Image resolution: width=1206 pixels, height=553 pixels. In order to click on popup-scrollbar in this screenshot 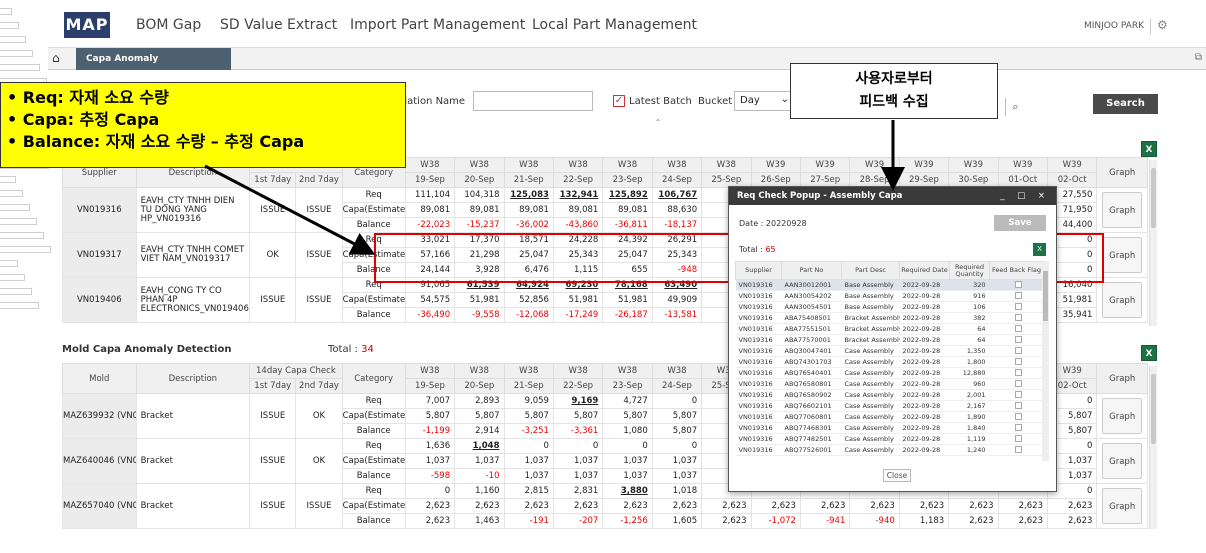, I will do `click(1045, 361)`.